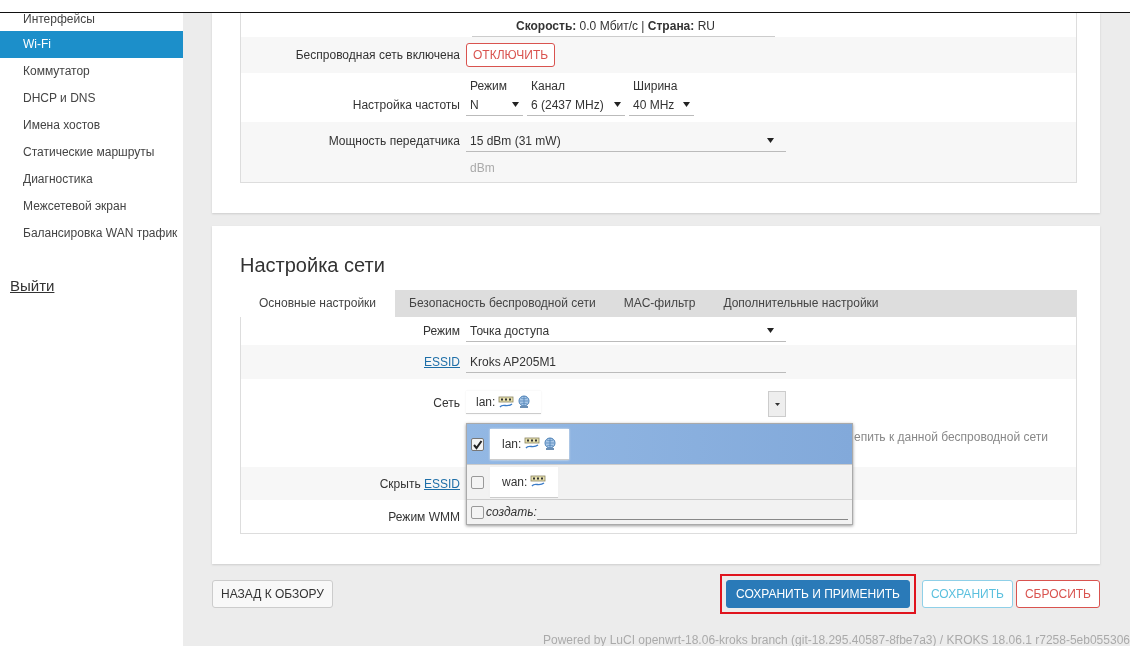 The height and width of the screenshot is (646, 1130). I want to click on dropdown-select: N, so click(494, 105).